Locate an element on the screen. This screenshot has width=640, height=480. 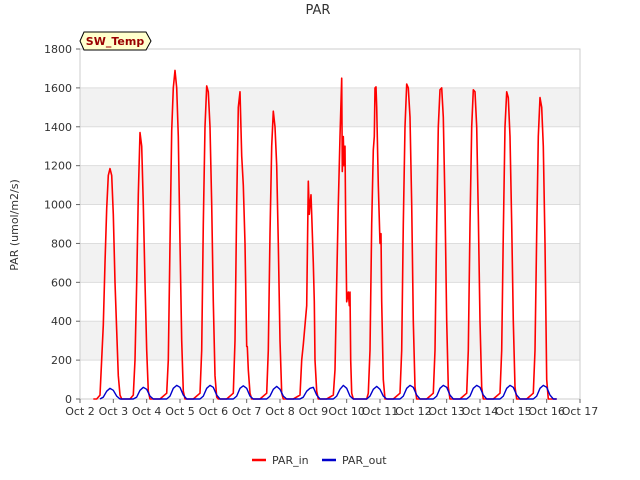
x-tick-label: Oct 7 is located at coordinates (247, 411).